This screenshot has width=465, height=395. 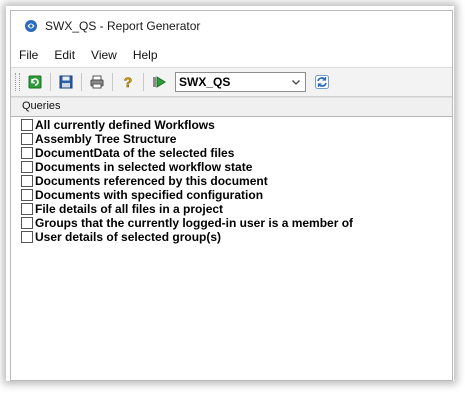 I want to click on query-label: Documents referenced by this document, so click(x=151, y=181).